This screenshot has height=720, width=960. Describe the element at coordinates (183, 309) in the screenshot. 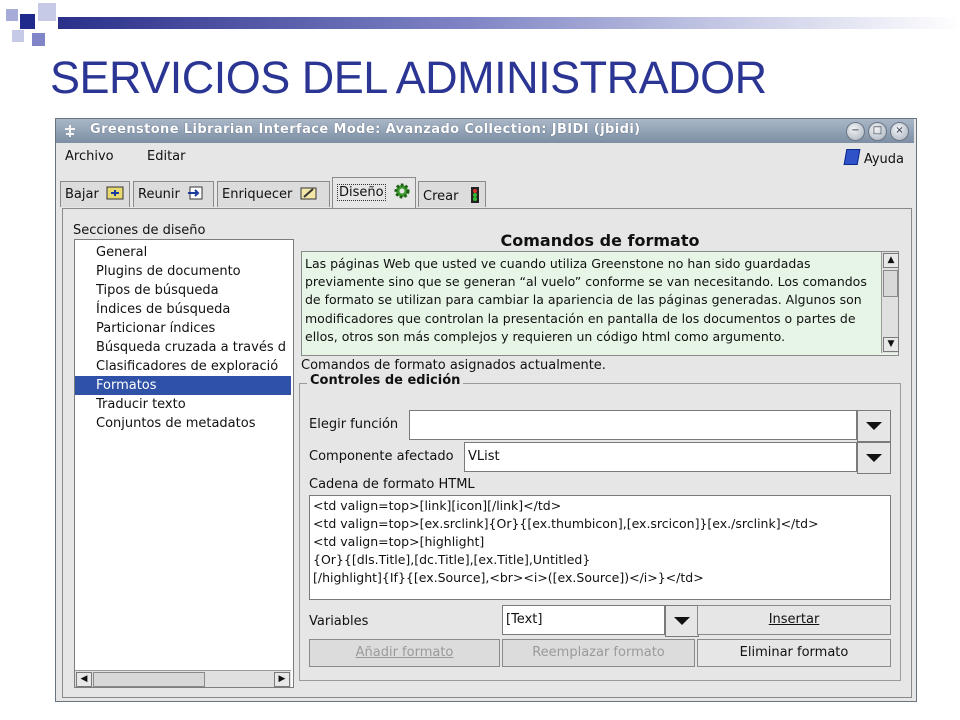

I see `list-item: Índices de búsqueda` at that location.